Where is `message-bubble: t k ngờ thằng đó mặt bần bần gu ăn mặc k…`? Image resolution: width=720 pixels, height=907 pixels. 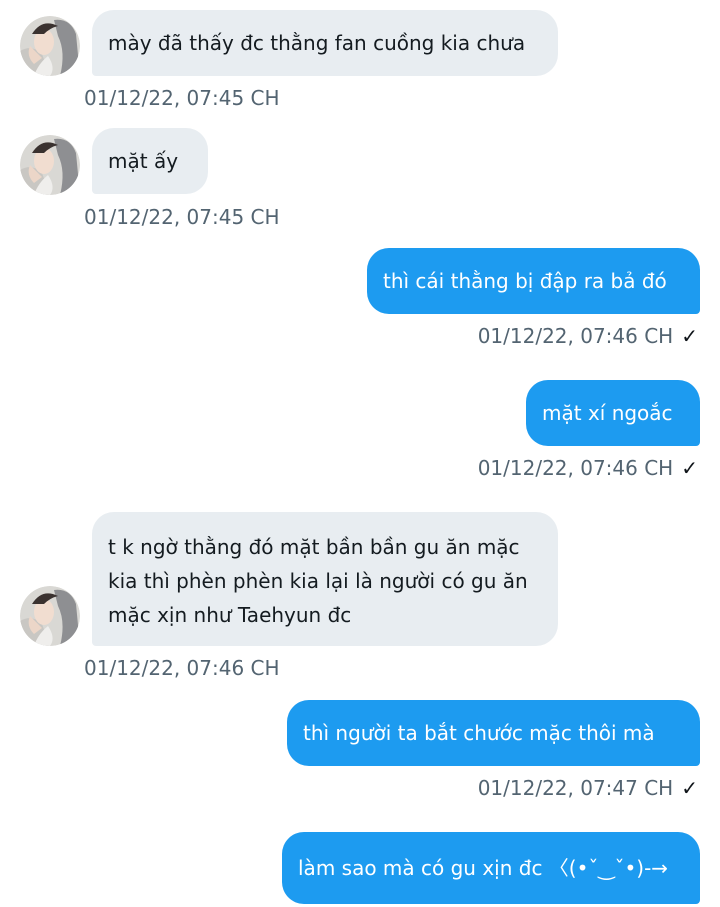
message-bubble: t k ngờ thằng đó mặt bần bần gu ăn mặc k… is located at coordinates (325, 579).